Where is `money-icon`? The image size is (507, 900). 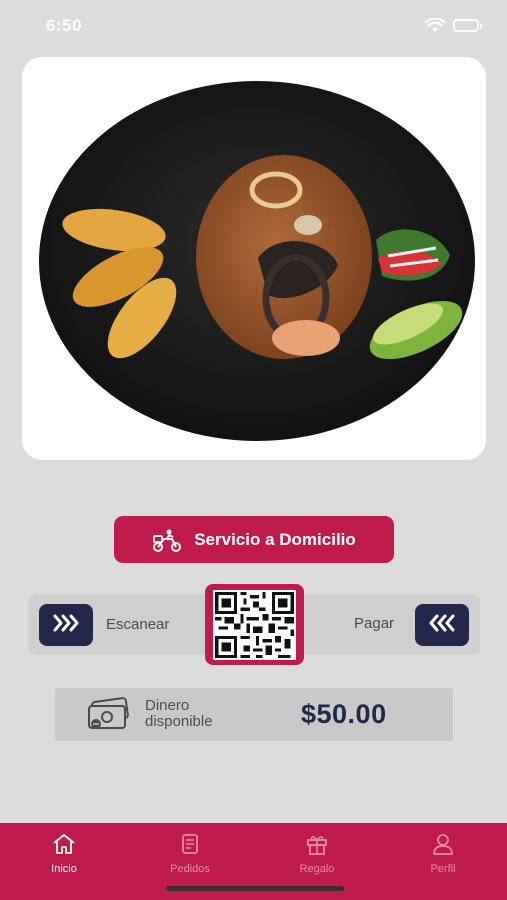 money-icon is located at coordinates (109, 716).